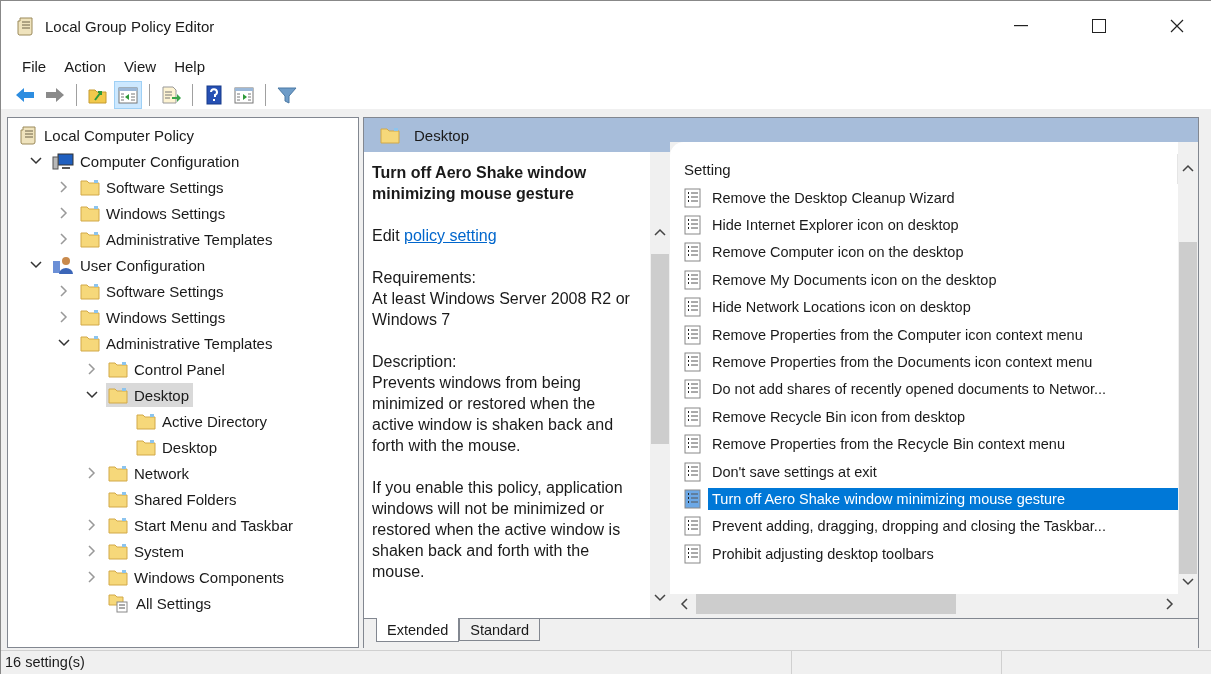 The image size is (1211, 674). What do you see at coordinates (63, 161) in the screenshot?
I see `computer-icon` at bounding box center [63, 161].